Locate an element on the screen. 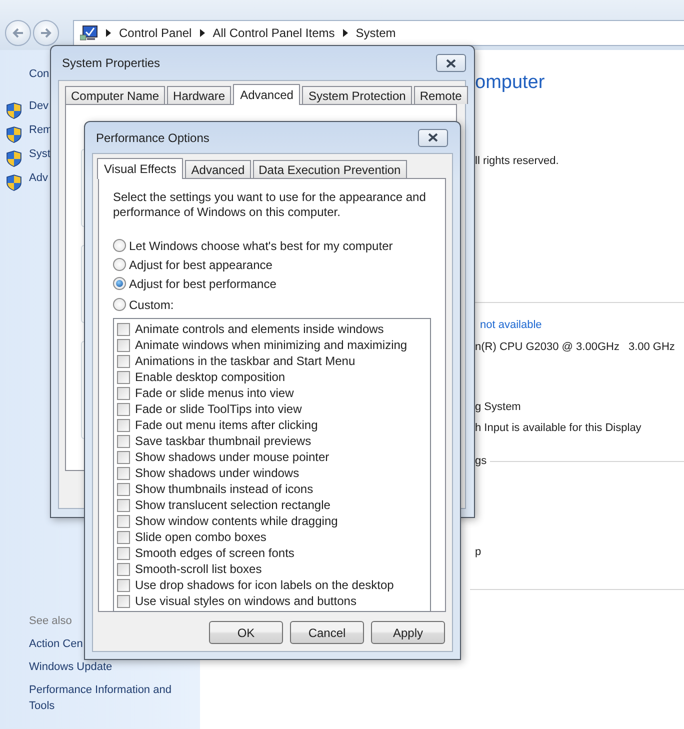  section-heading: gs is located at coordinates (481, 461).